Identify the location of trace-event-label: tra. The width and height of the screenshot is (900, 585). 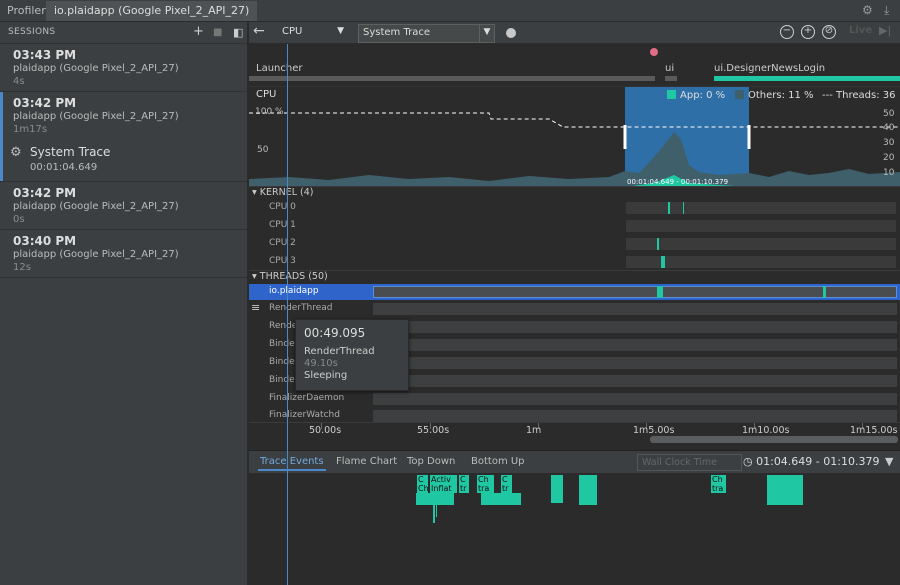
(484, 488).